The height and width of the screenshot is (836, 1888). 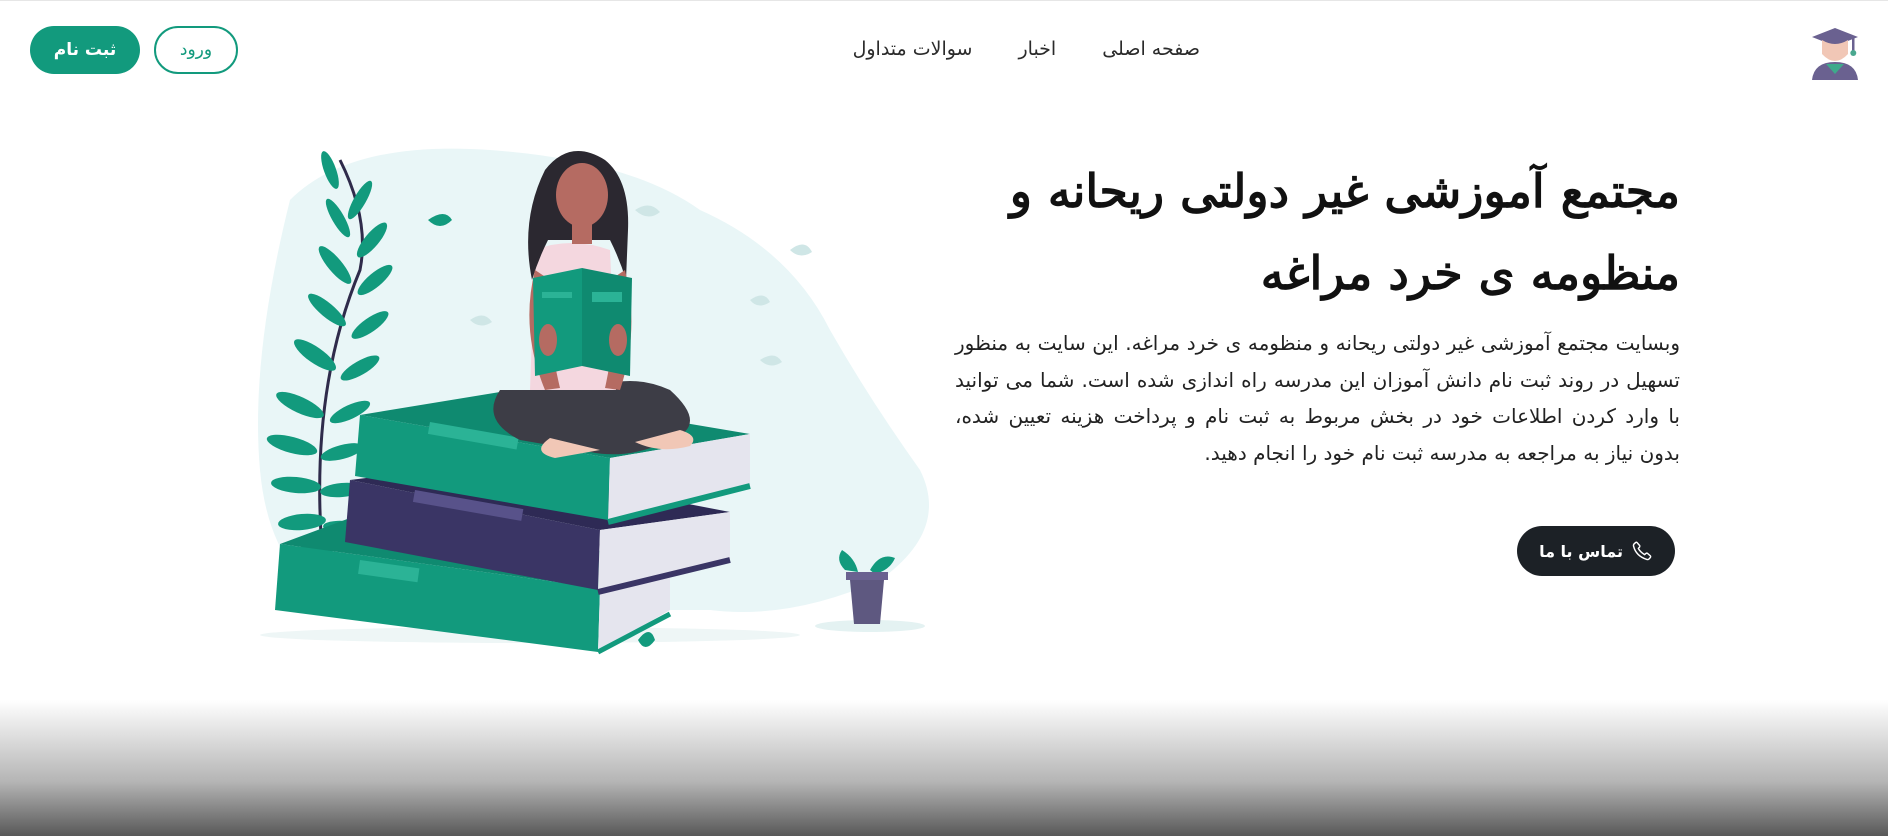 I want to click on nav-link-news: اخبار, so click(x=1037, y=53).